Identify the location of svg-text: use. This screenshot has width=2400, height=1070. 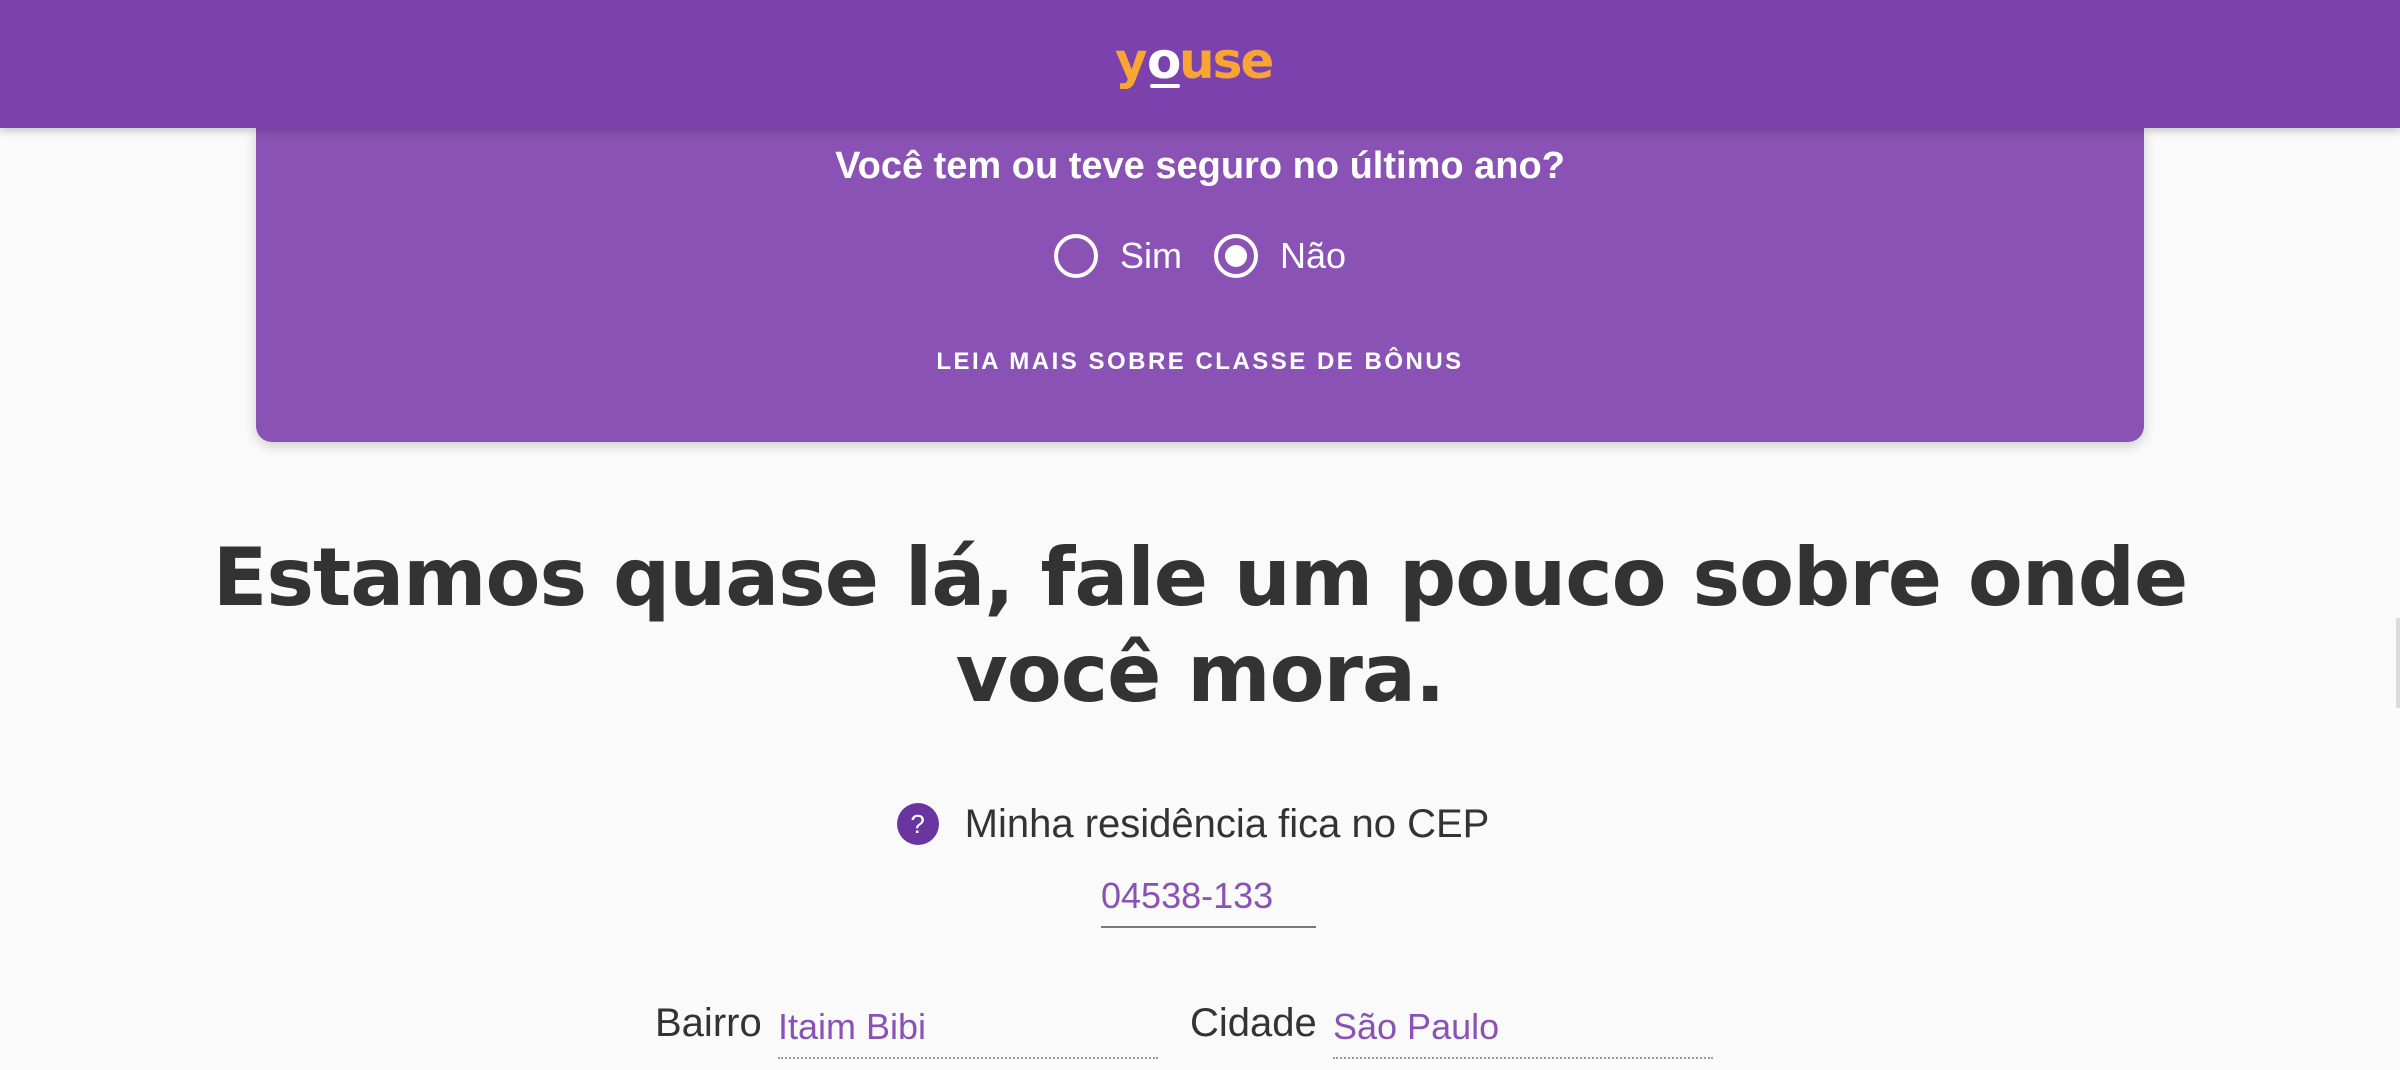
(1225, 62).